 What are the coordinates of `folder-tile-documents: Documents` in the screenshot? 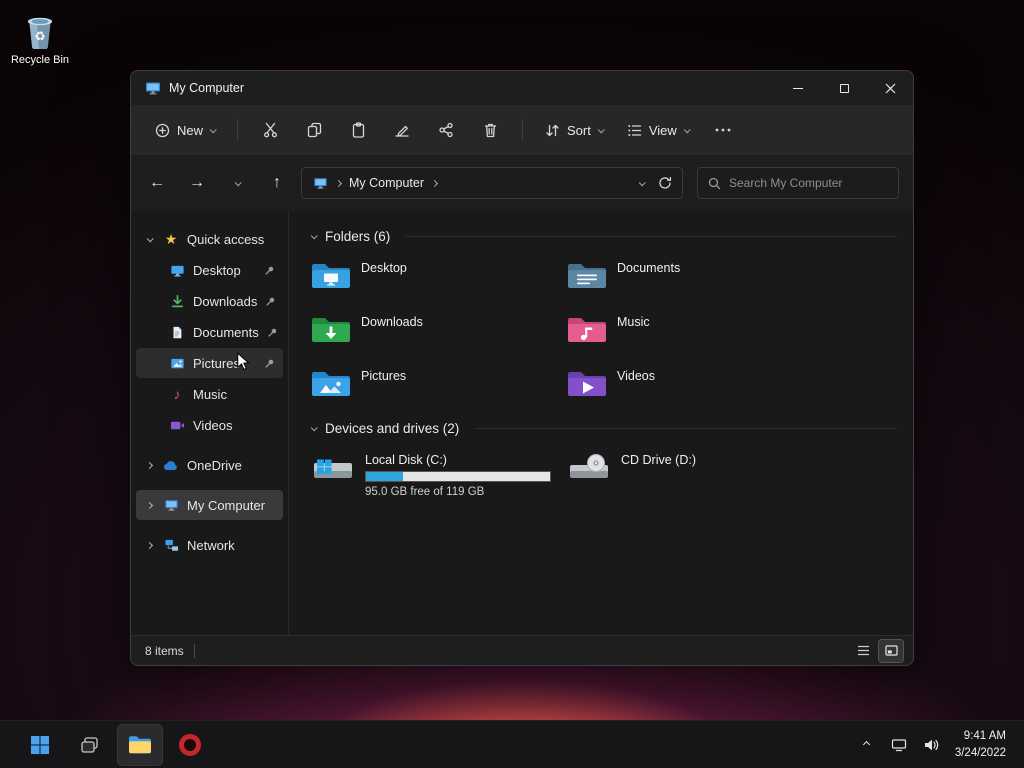 It's located at (687, 275).